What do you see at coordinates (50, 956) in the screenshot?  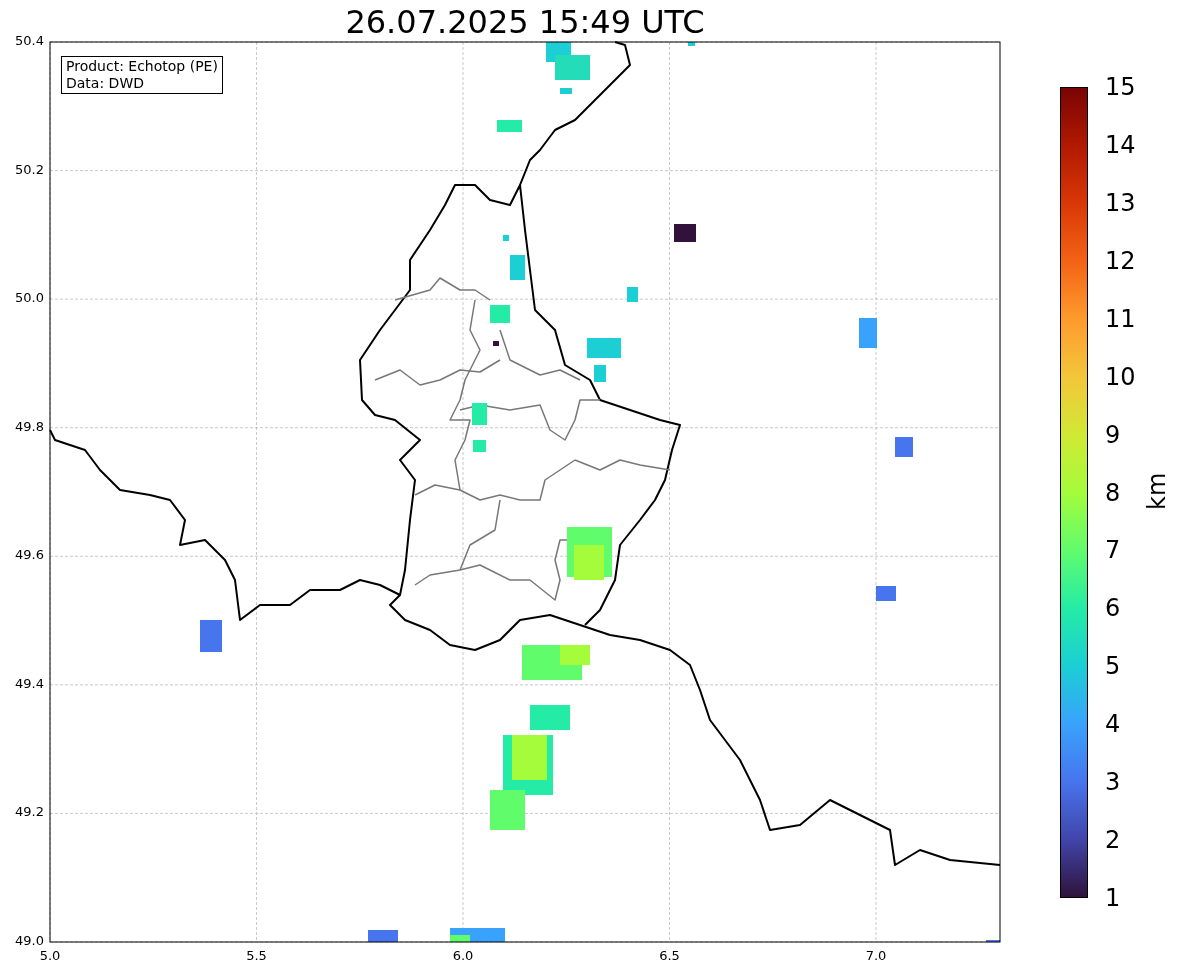 I see `x-axis-tick-label: 5.0` at bounding box center [50, 956].